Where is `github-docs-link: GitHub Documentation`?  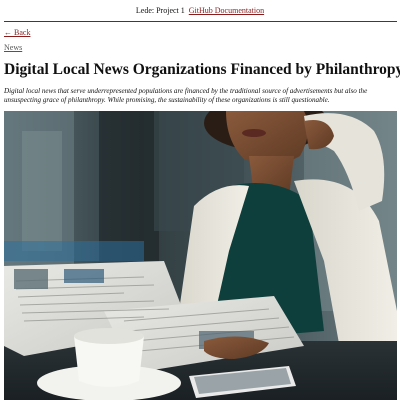 github-docs-link: GitHub Documentation is located at coordinates (226, 10).